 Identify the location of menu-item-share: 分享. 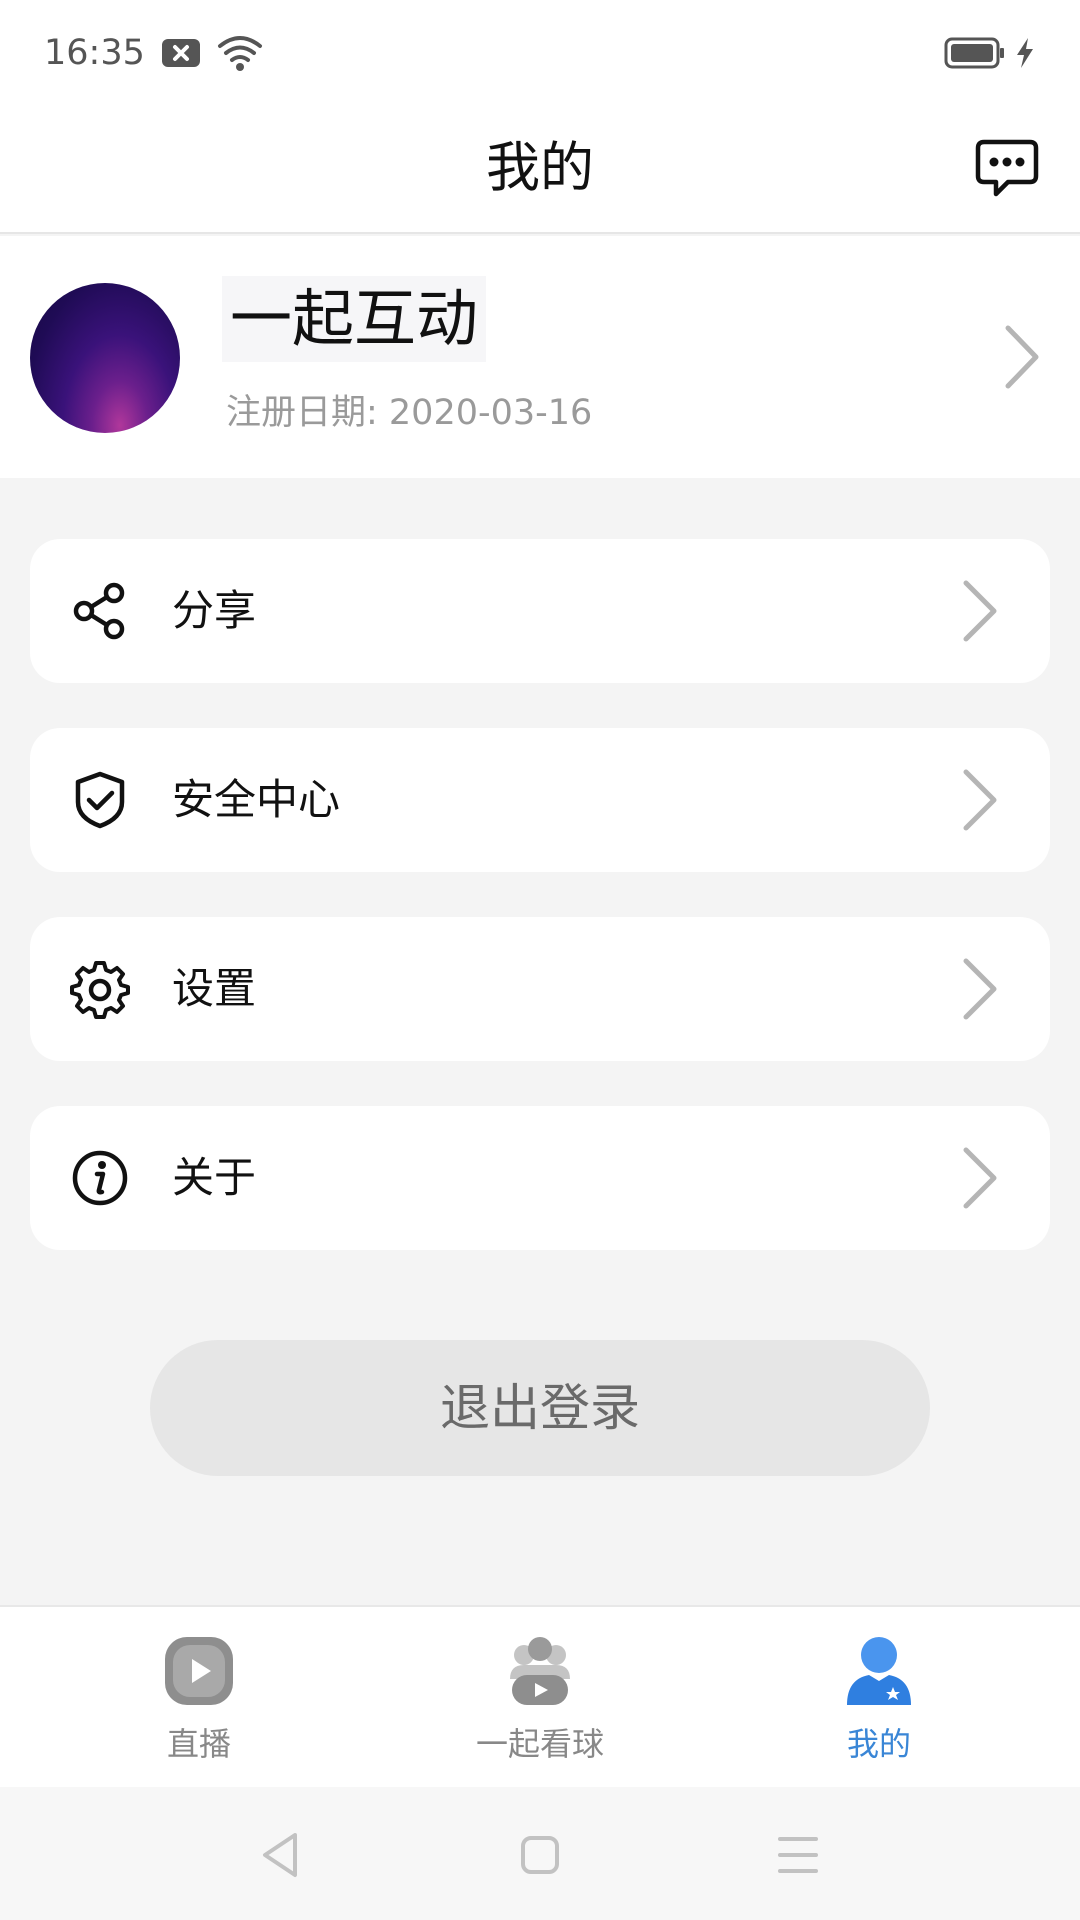
(540, 611).